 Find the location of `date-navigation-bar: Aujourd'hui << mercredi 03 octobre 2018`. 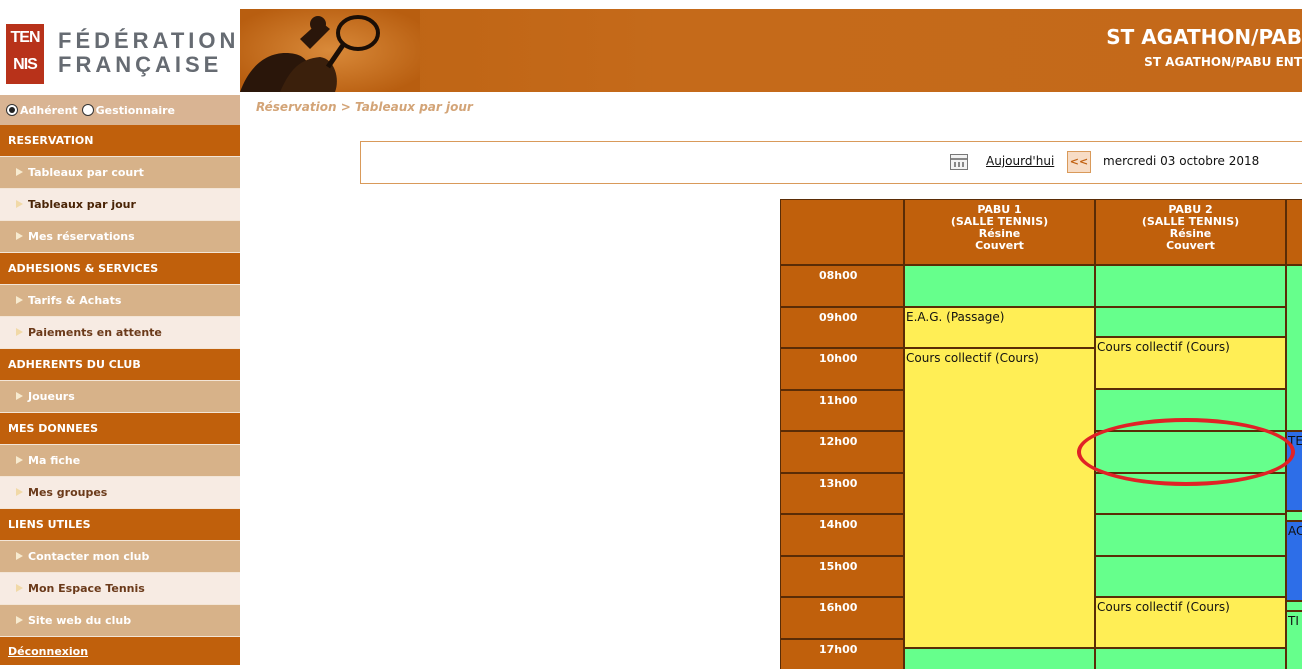

date-navigation-bar: Aujourd'hui << mercredi 03 octobre 2018 is located at coordinates (831, 162).